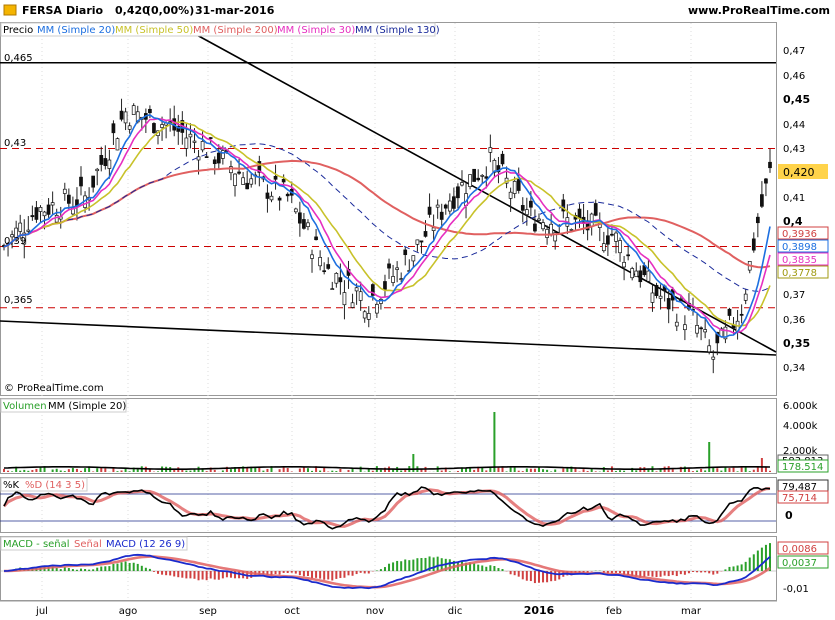 This screenshot has height=620, width=835. I want to click on tick-label: 0,46, so click(794, 76).